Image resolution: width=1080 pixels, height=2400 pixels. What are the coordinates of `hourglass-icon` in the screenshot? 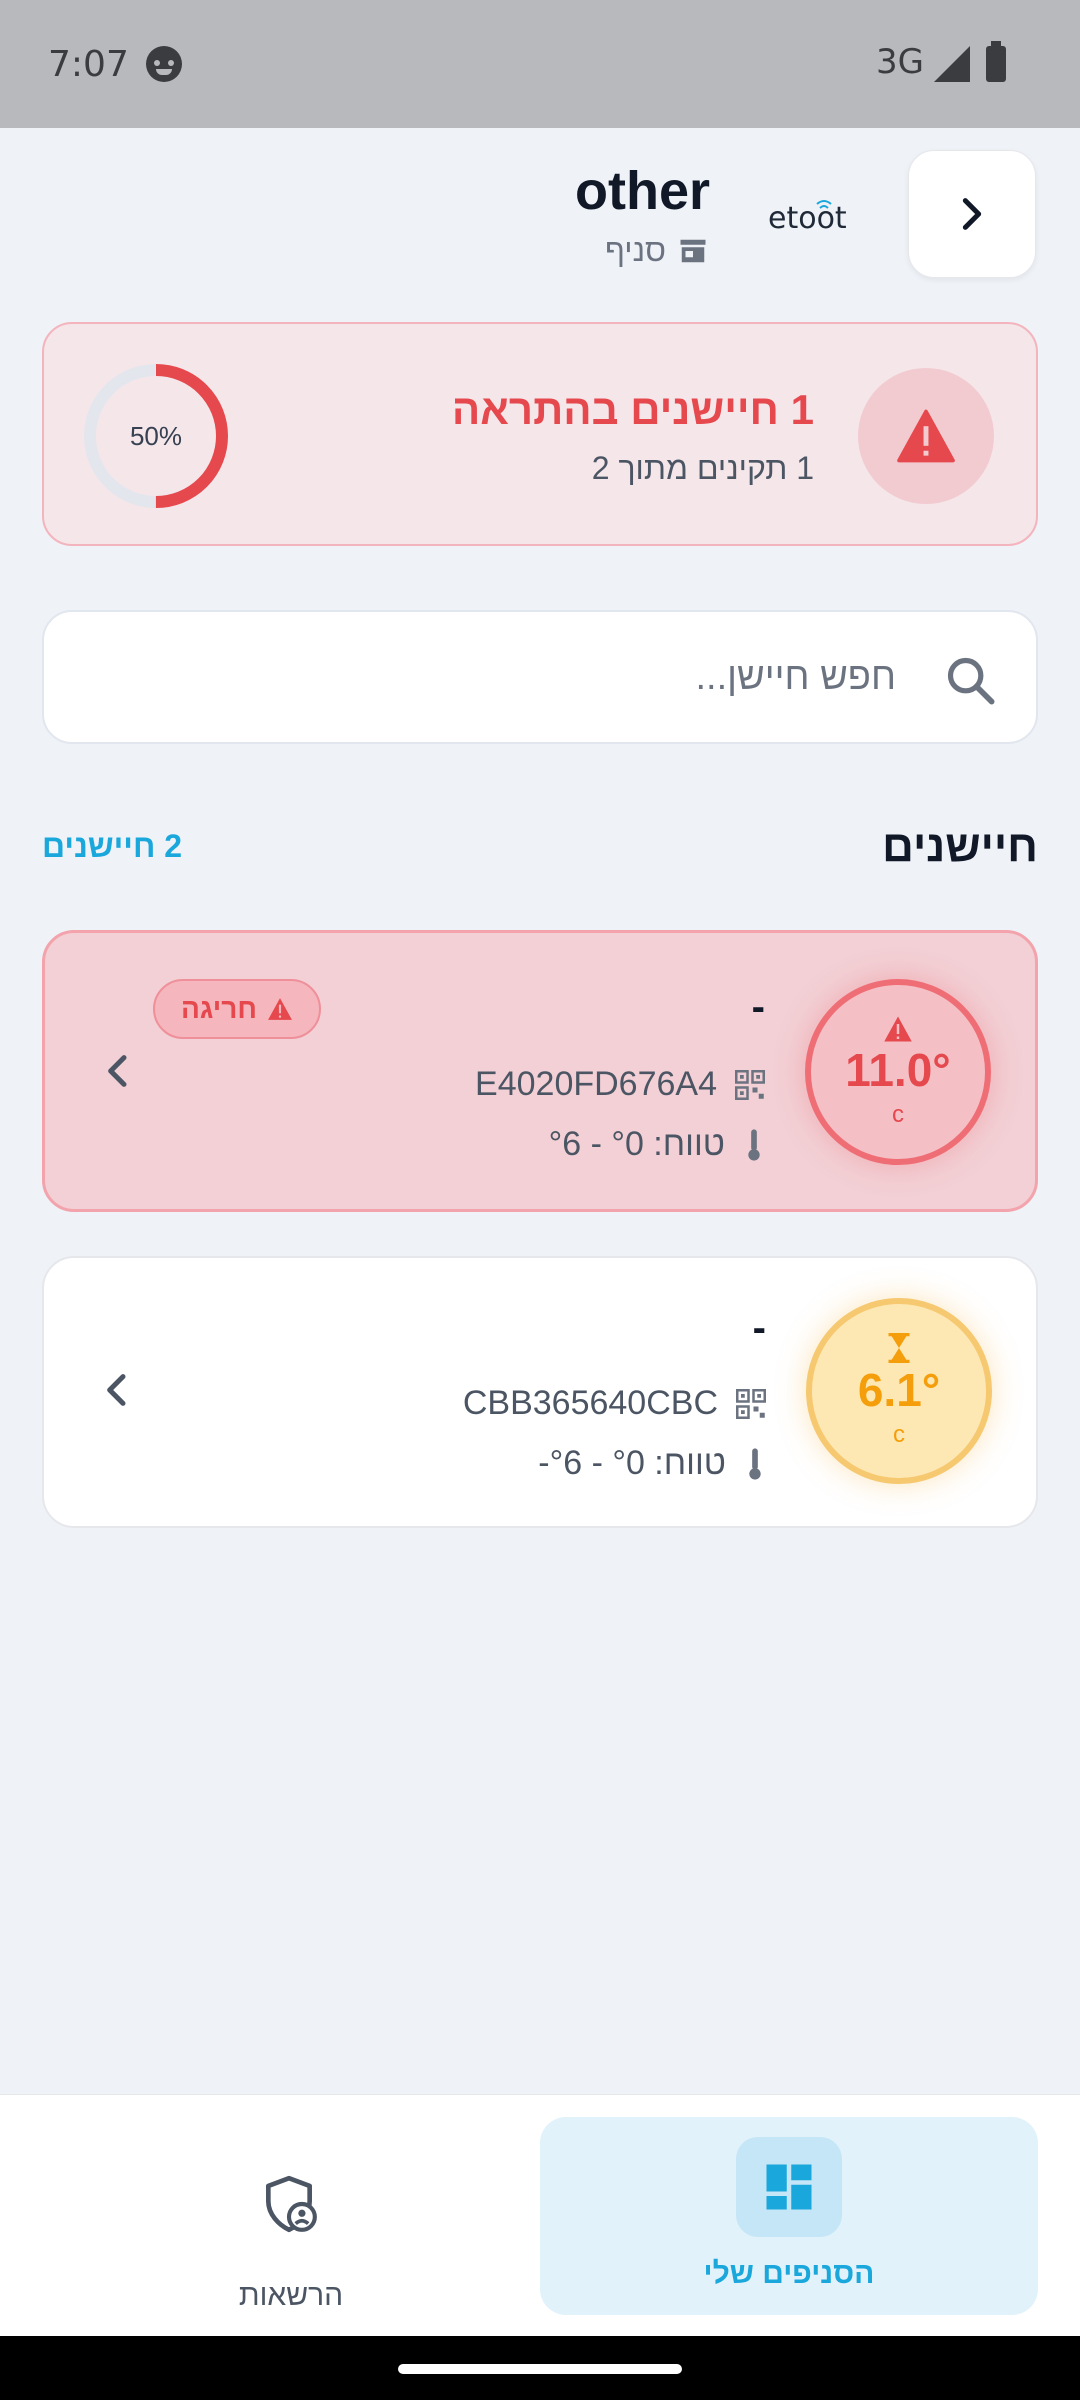 It's located at (899, 1348).